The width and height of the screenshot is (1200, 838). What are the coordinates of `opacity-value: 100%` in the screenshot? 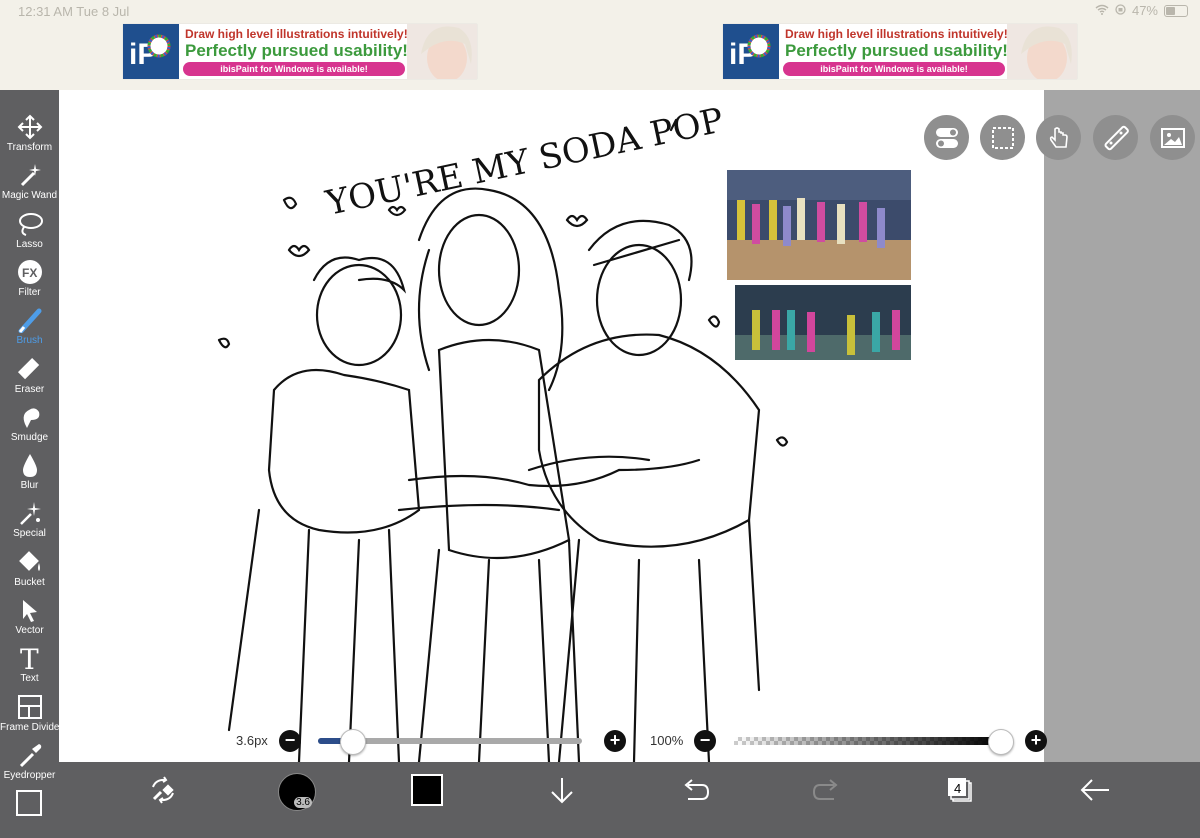 It's located at (667, 740).